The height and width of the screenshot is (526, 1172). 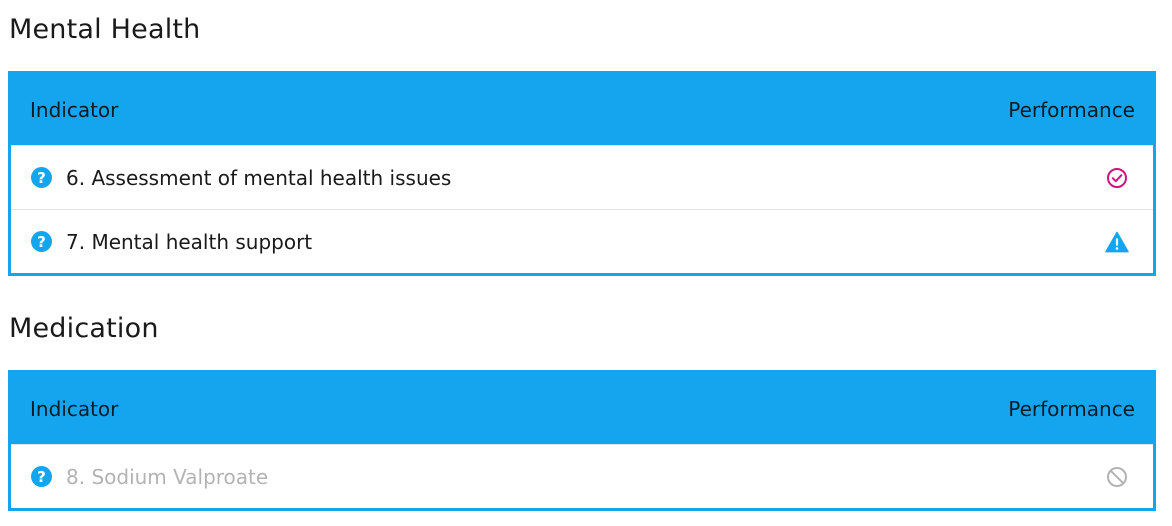 I want to click on warning-icon, so click(x=1117, y=242).